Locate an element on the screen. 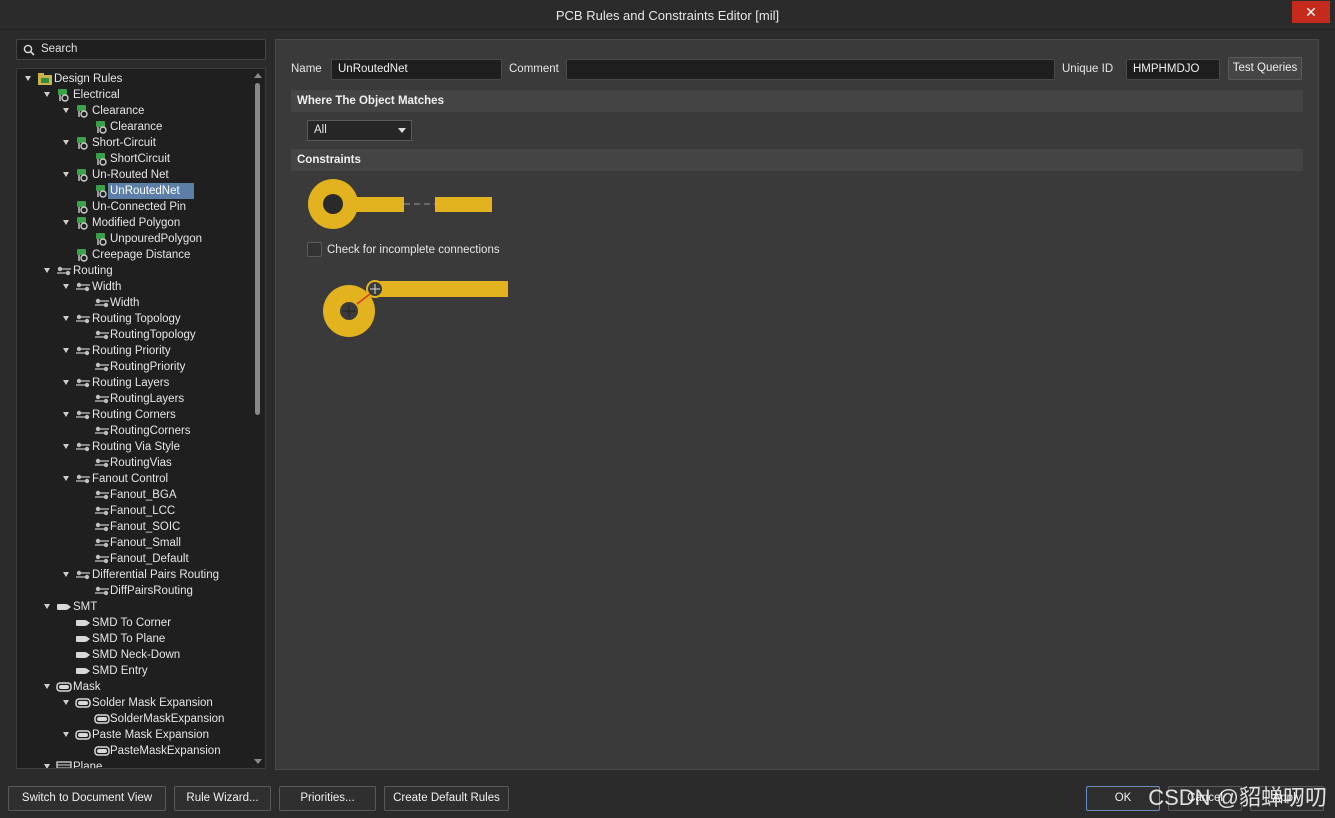 The image size is (1335, 818). tree-item-label: DiffPairsRouting is located at coordinates (151, 591).